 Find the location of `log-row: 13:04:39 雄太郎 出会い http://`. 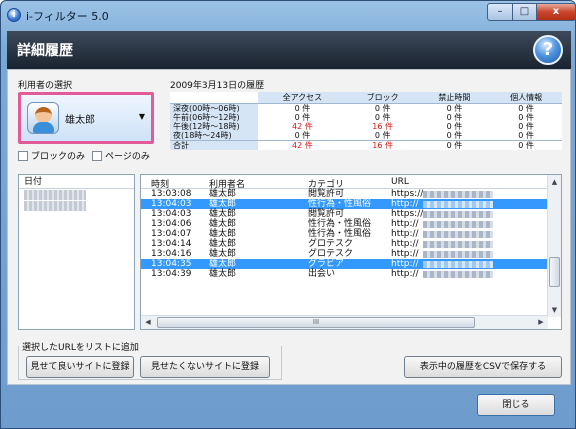

log-row: 13:04:39 雄太郎 出会い http:// is located at coordinates (351, 274).